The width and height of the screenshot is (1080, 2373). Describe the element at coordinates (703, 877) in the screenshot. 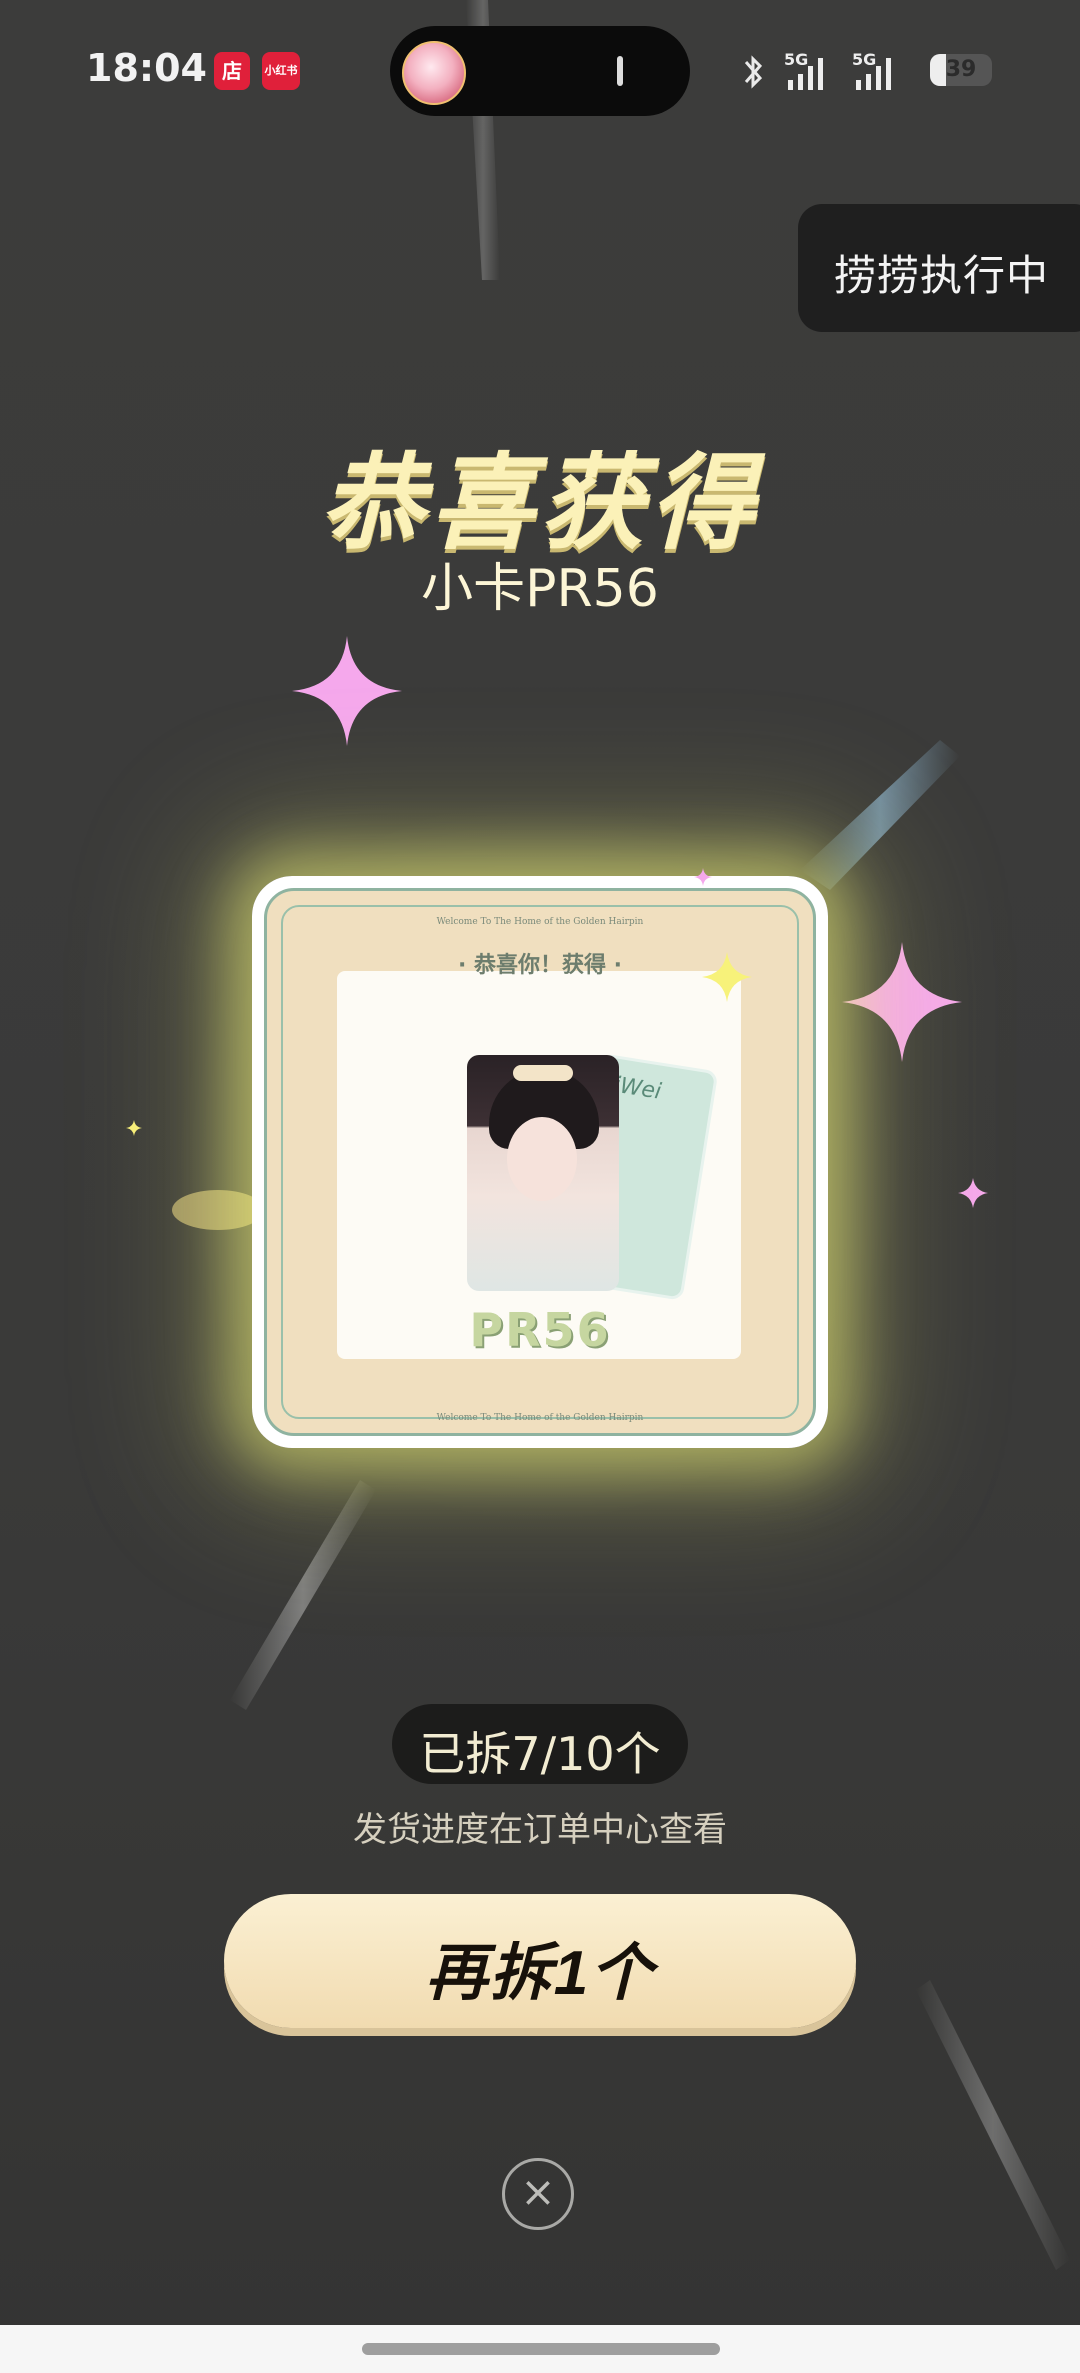

I see `sparkle-pink-card-top-icon` at that location.